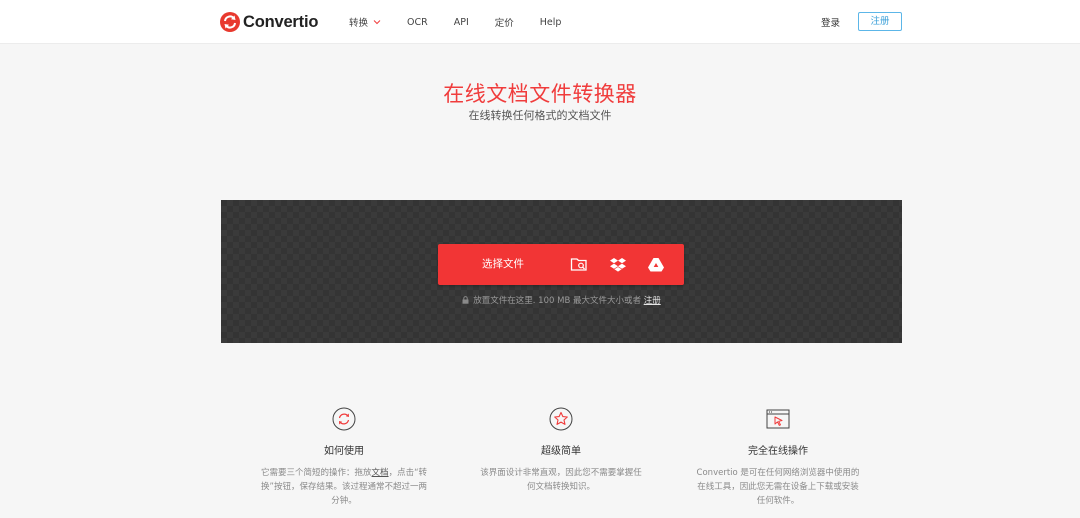 This screenshot has height=518, width=1080. I want to click on main-nav: 转换 OCR API 定价 Help, so click(468, 22).